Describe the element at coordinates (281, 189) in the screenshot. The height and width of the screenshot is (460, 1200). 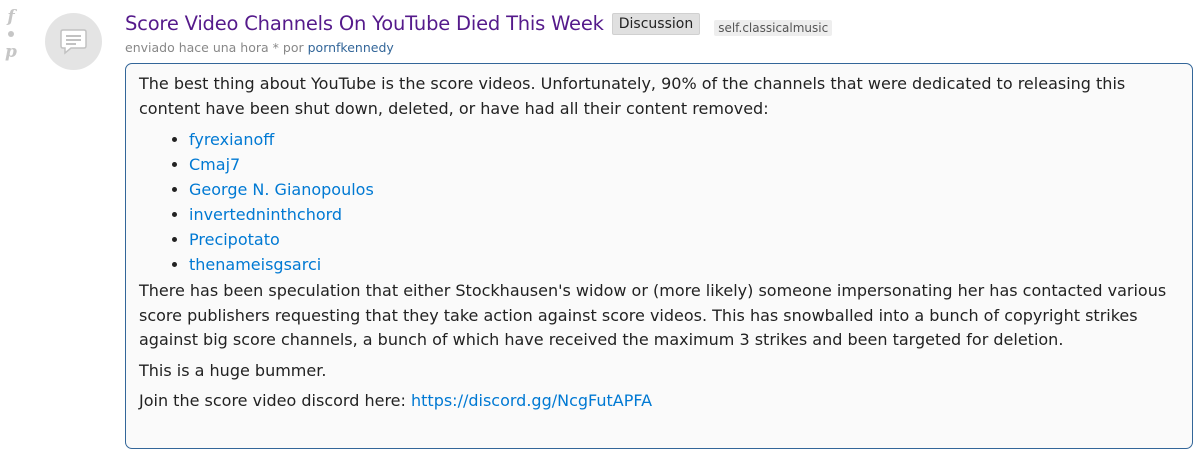
I see `channel-link: George N. Gianopoulos` at that location.